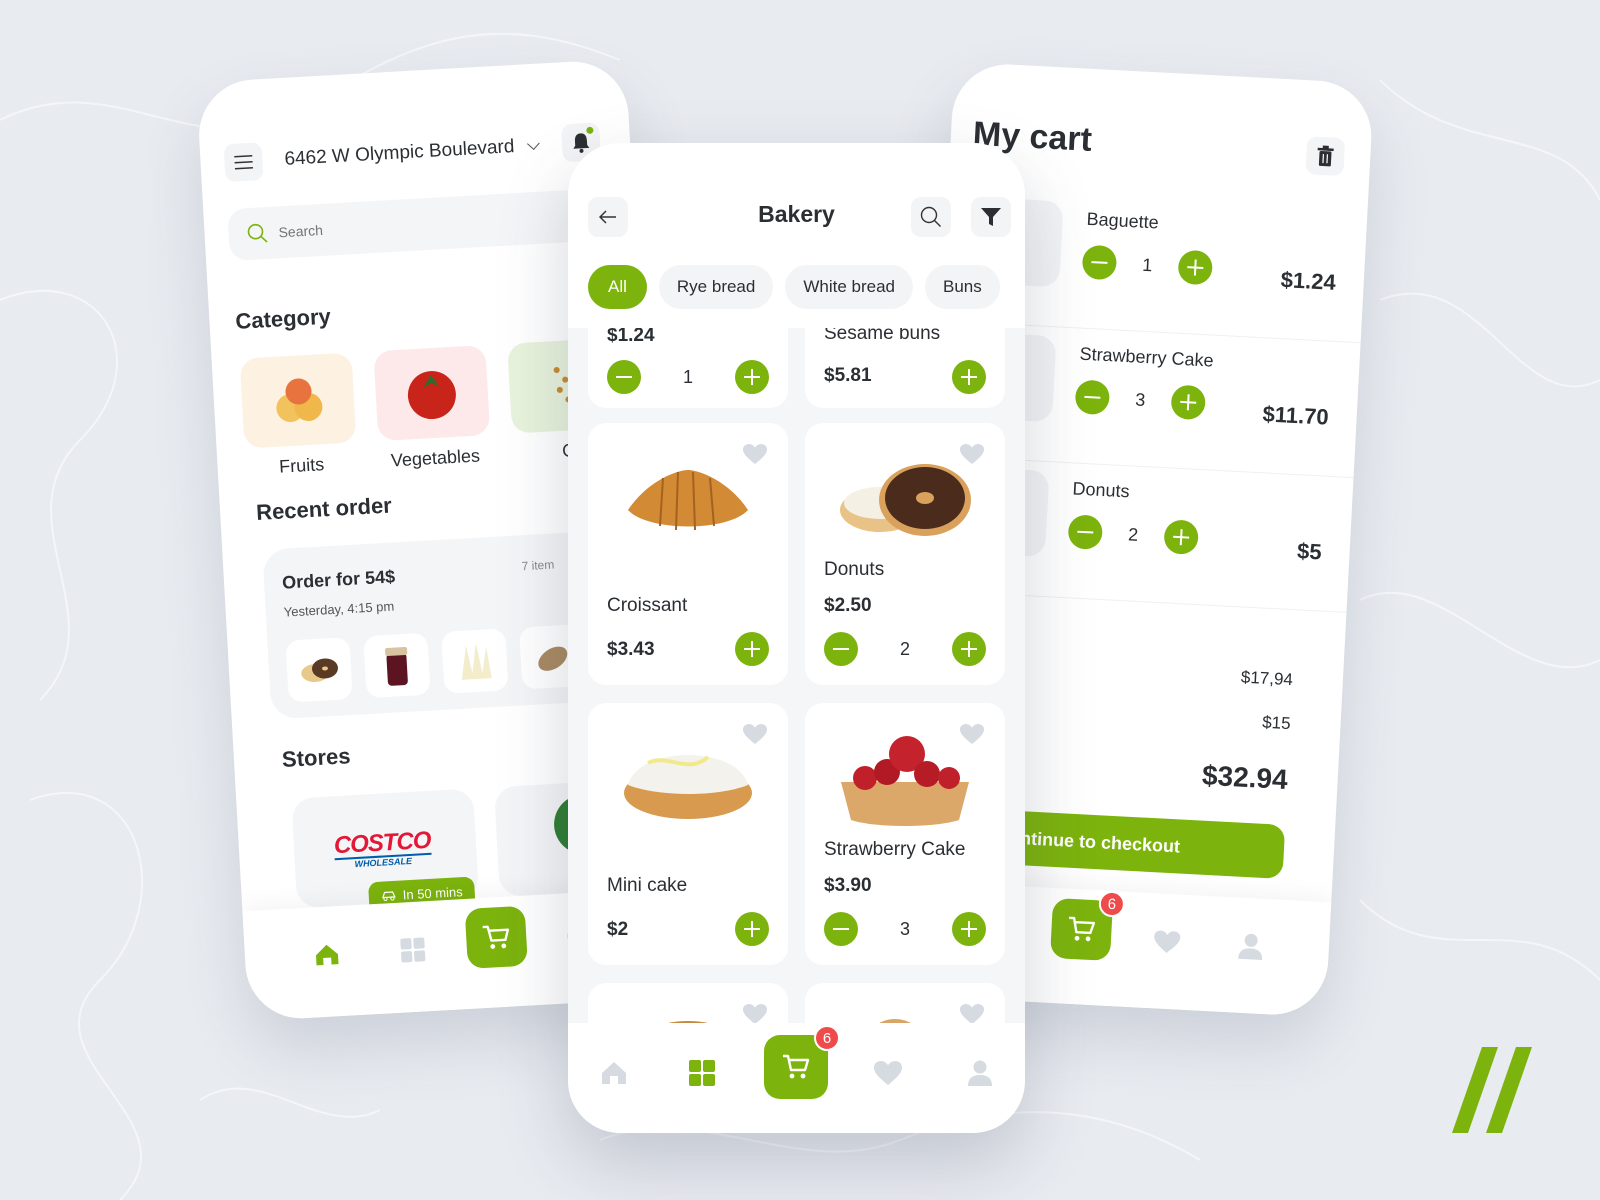  What do you see at coordinates (905, 834) in the screenshot?
I see `product-card: Strawberry Cake $3.90 3` at bounding box center [905, 834].